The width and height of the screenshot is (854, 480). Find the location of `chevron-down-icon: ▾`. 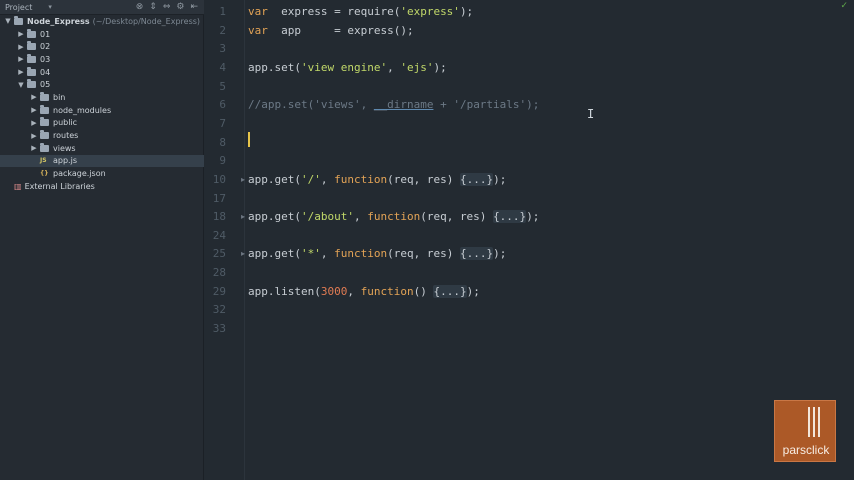

chevron-down-icon: ▾ is located at coordinates (50, 7).